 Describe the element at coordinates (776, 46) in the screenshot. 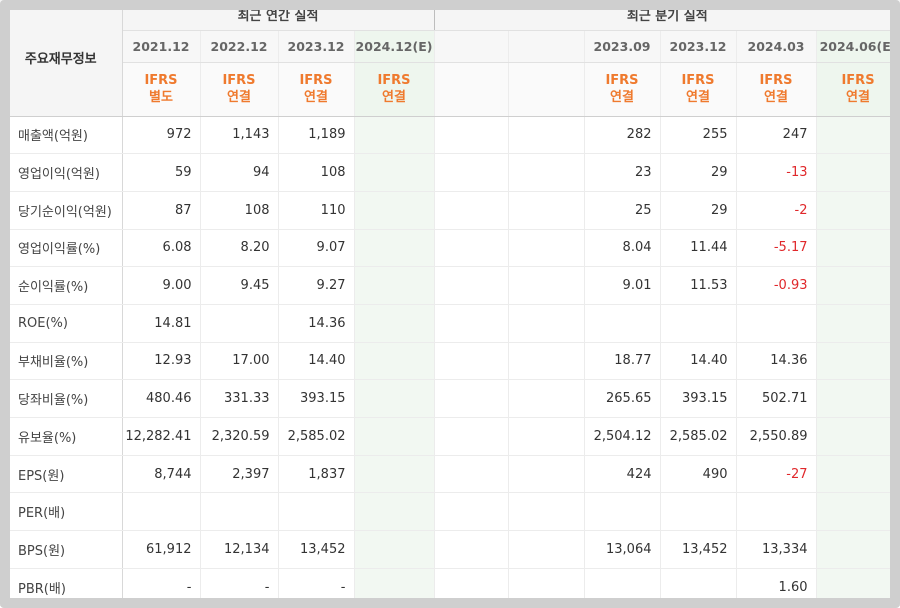

I see `quarterly-period: 2024.03` at that location.